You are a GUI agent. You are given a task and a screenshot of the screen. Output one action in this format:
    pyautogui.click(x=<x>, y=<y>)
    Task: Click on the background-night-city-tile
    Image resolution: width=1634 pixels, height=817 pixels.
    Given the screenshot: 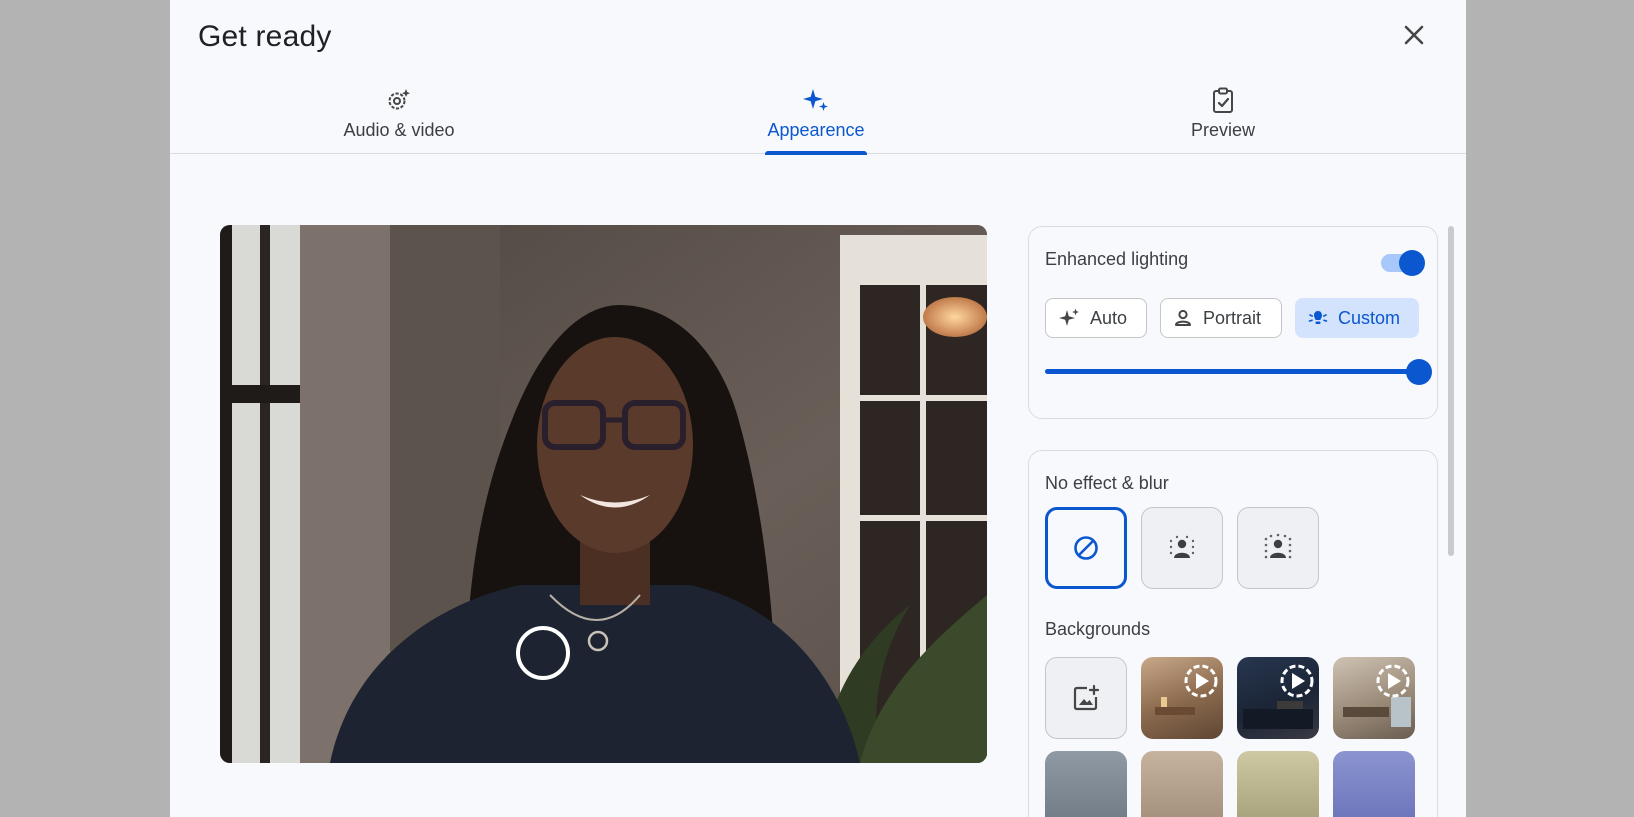 What is the action you would take?
    pyautogui.click(x=1278, y=698)
    